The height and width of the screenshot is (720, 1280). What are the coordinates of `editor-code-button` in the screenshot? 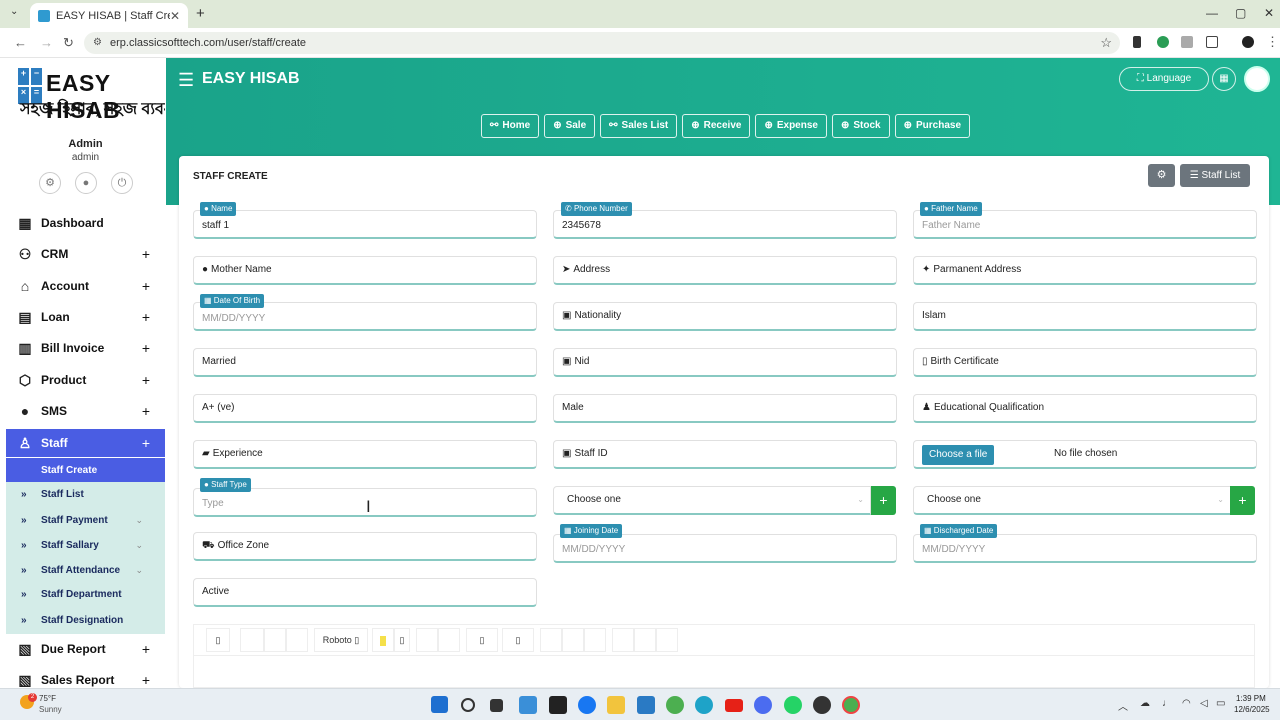 It's located at (645, 640).